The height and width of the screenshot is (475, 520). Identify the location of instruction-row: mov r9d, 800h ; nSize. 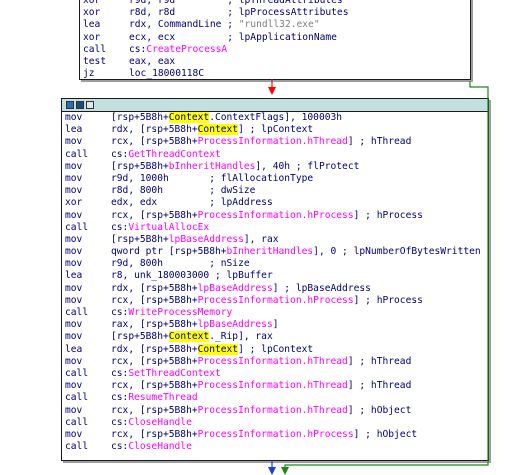
(275, 264).